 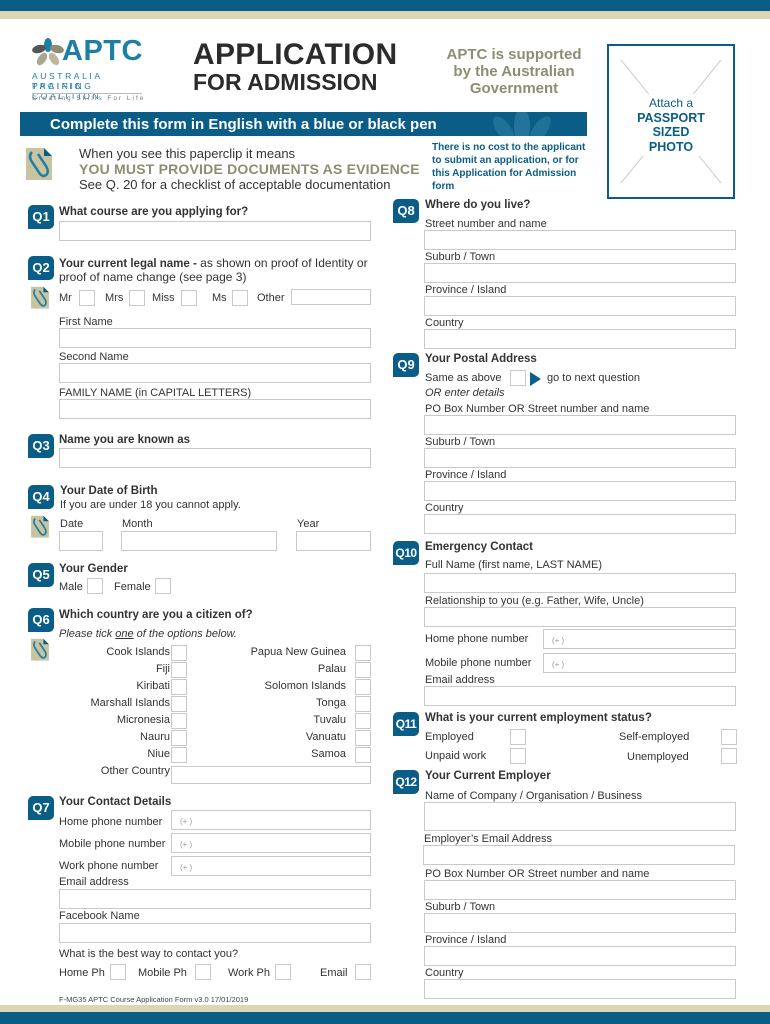 I want to click on country-checkbox-vanuatu, so click(x=363, y=738).